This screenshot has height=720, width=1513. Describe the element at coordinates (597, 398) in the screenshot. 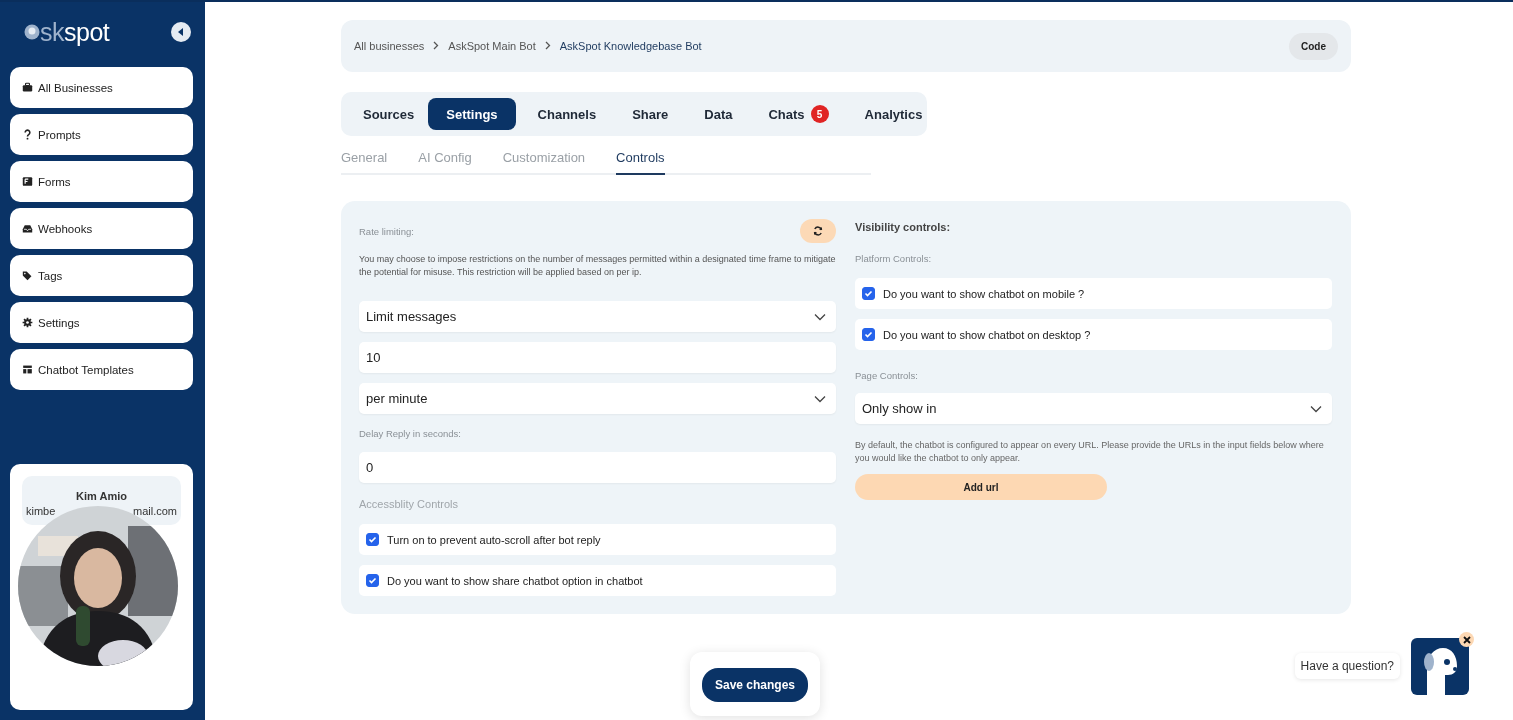

I see `period-dropdown: per minute` at that location.